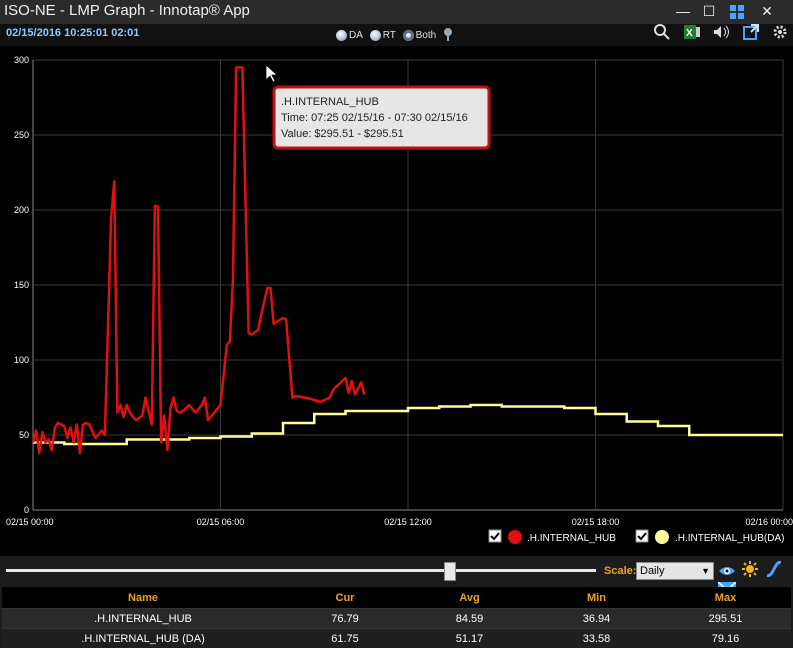 The image size is (793, 648). What do you see at coordinates (221, 522) in the screenshot?
I see `x-tick-label: 02/15 06:00` at bounding box center [221, 522].